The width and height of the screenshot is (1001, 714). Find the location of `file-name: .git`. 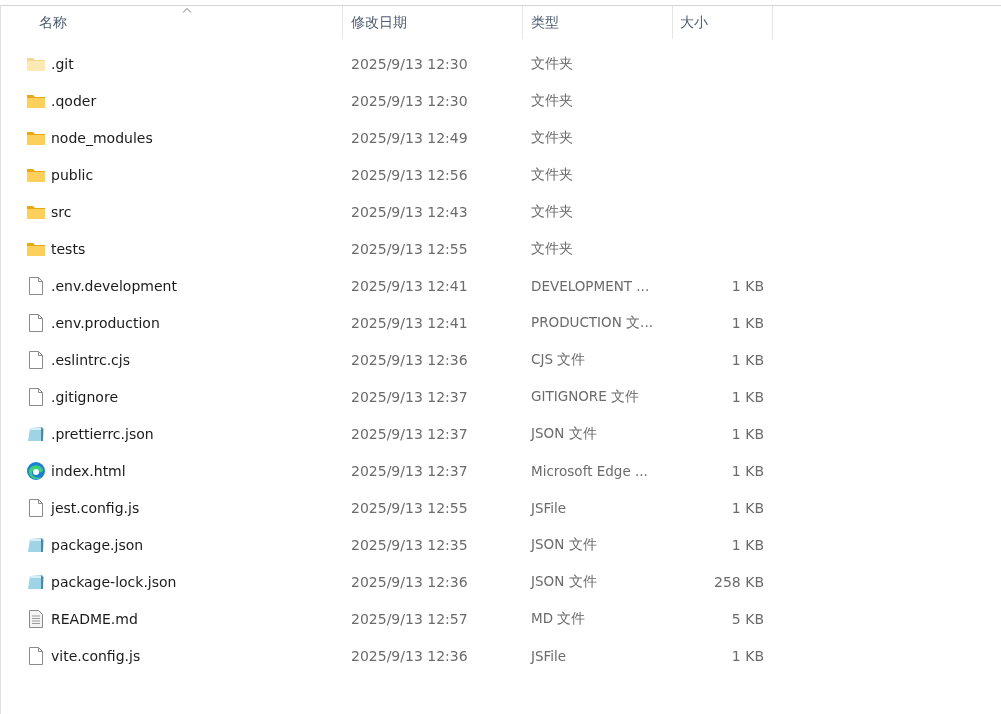

file-name: .git is located at coordinates (62, 63).